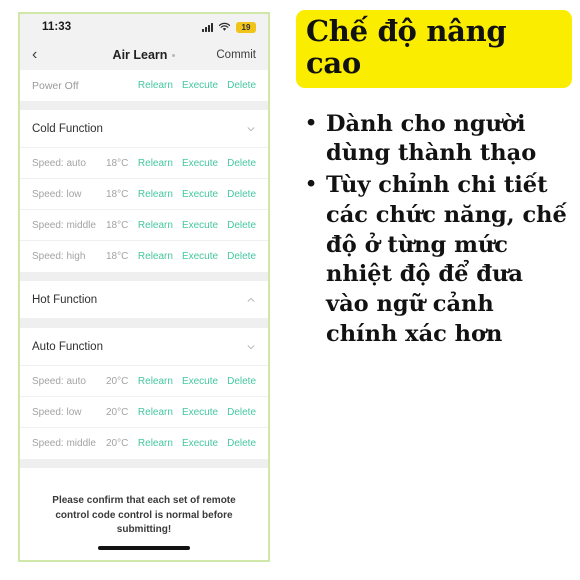 Image resolution: width=580 pixels, height=580 pixels. I want to click on section-header-cold-function: Cold Function, so click(144, 129).